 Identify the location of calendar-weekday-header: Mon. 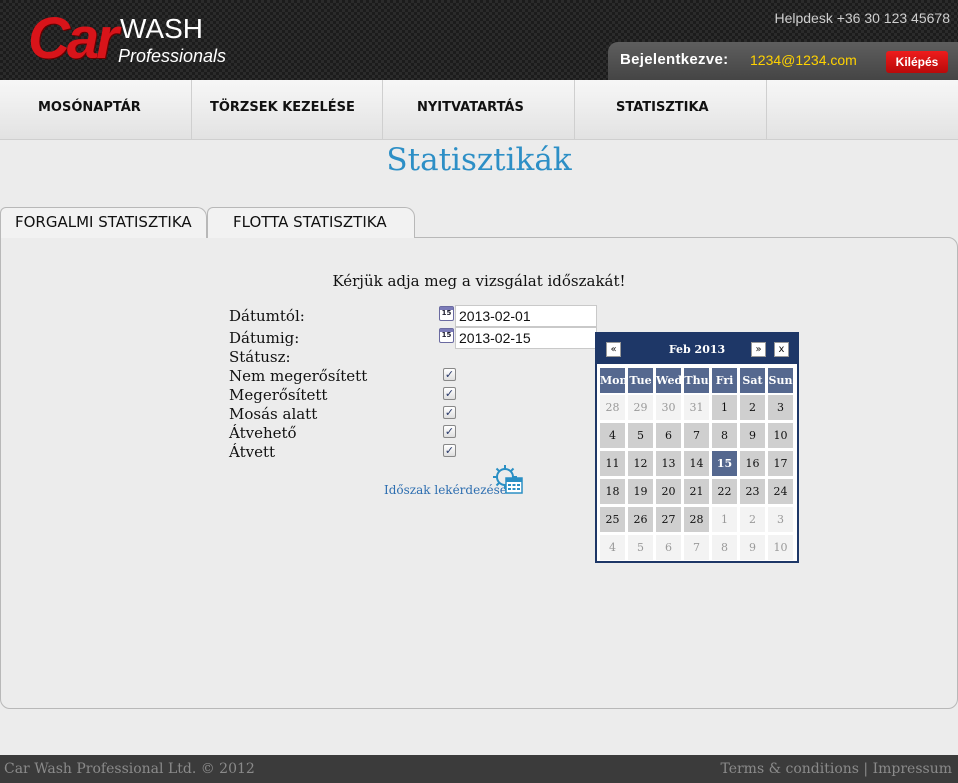
(614, 380).